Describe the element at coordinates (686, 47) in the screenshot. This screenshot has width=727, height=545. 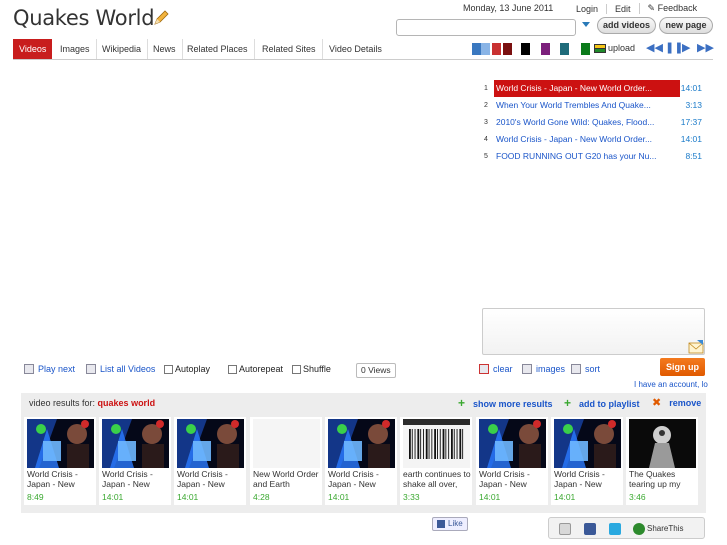
I see `play-icon: ▶` at that location.